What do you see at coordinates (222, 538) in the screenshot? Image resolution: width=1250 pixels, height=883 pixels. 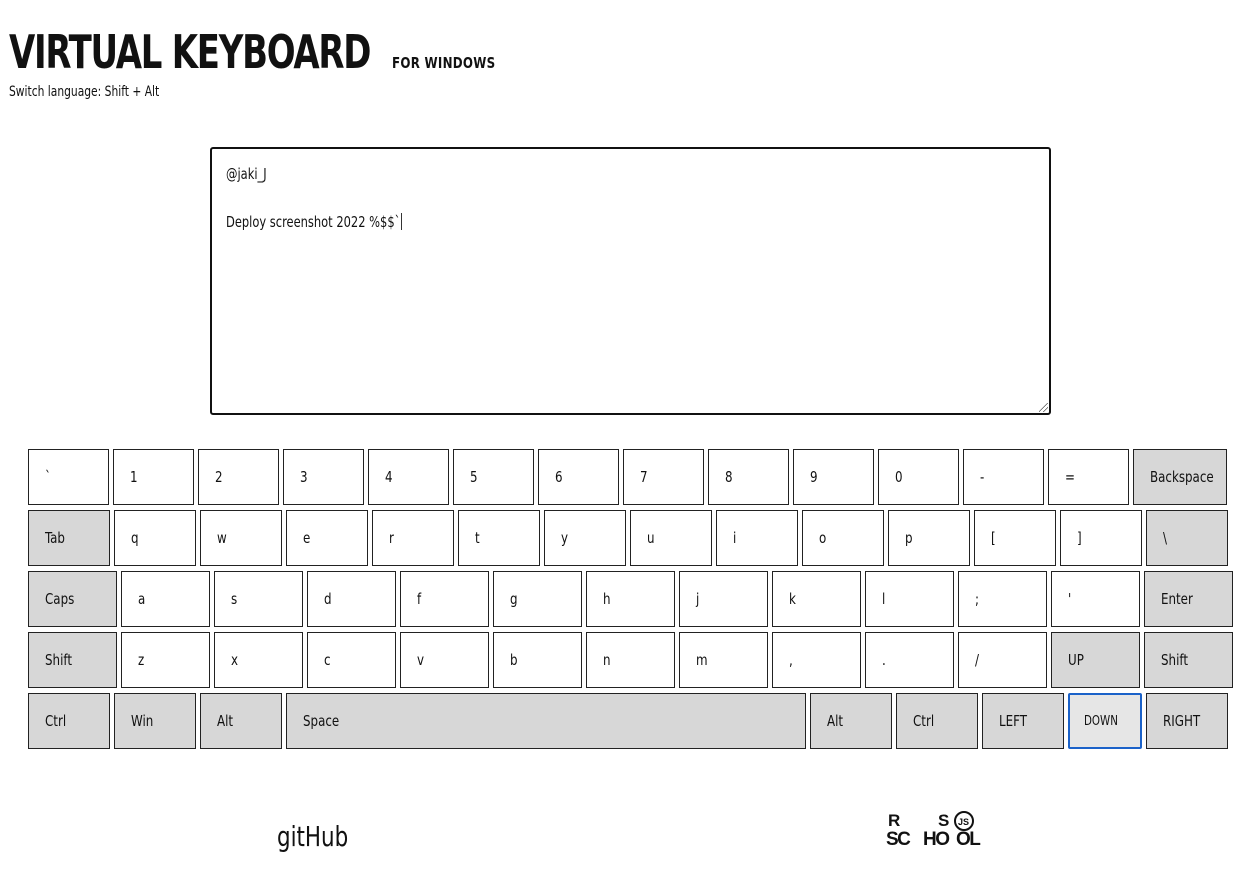 I see `key-label: w` at bounding box center [222, 538].